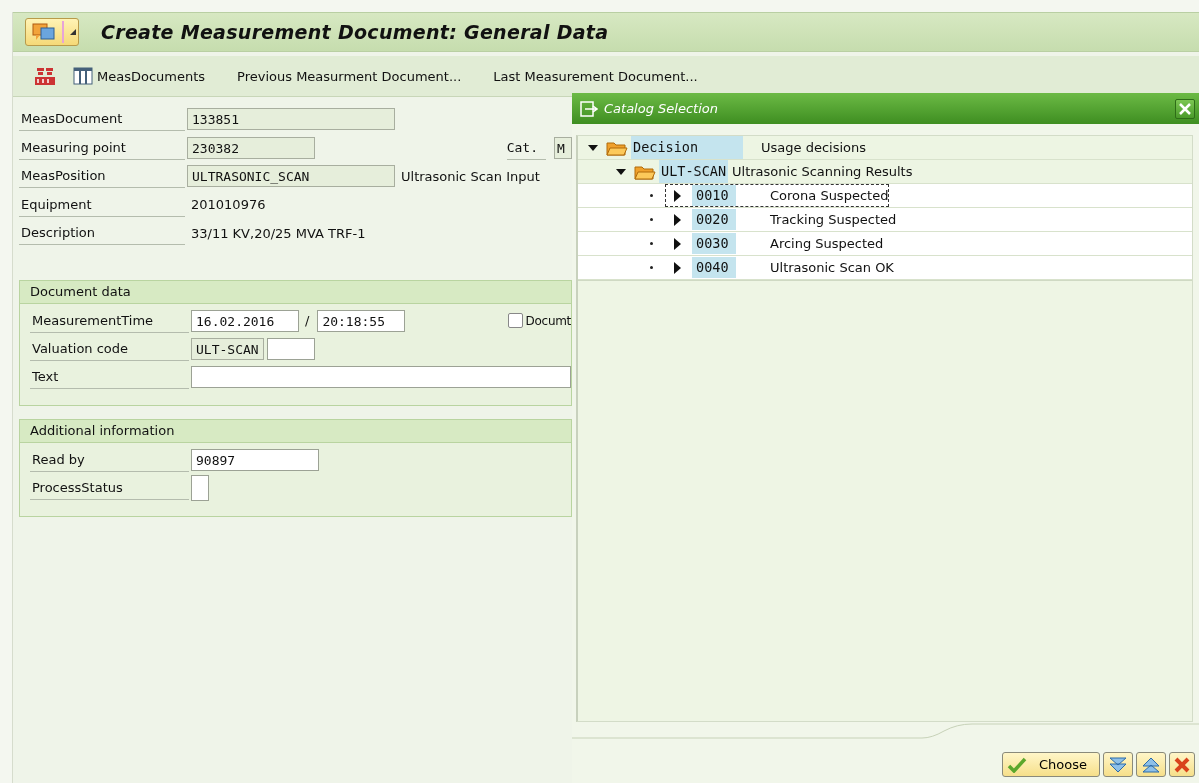  What do you see at coordinates (775, 243) in the screenshot?
I see `tree-leaf-item: 0030 Arcing Suspected` at bounding box center [775, 243].